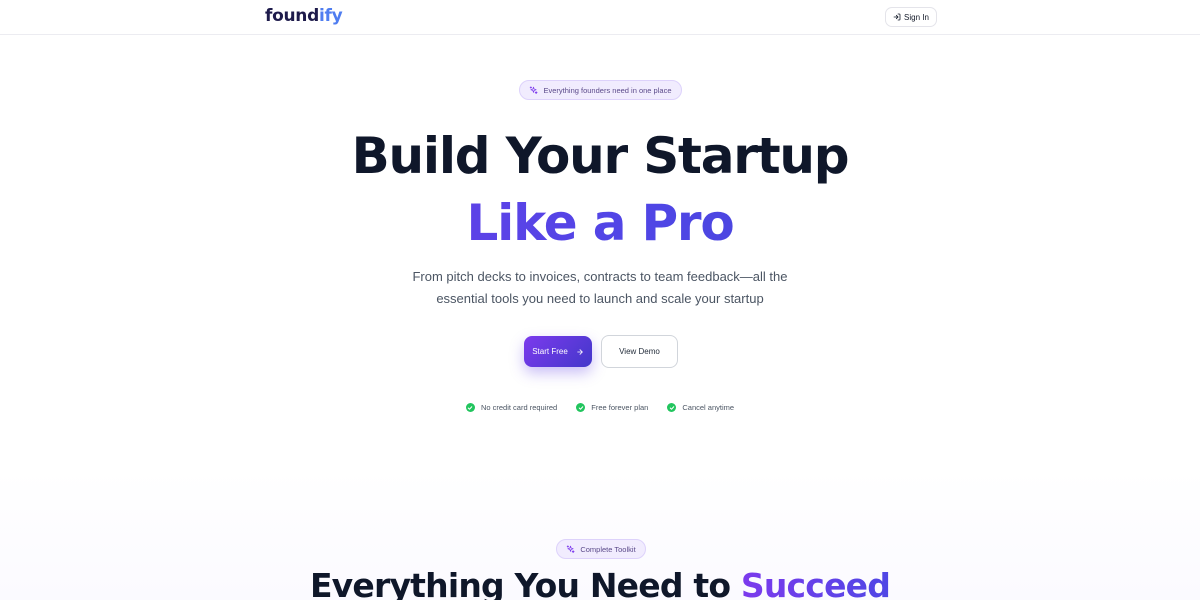 This screenshot has height=600, width=1200. I want to click on features-title-text: Everything You Need to, so click(525, 583).